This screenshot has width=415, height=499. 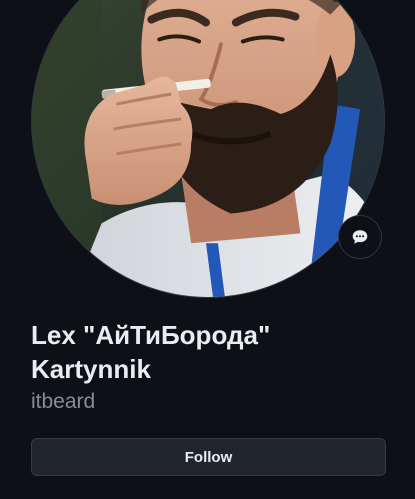 I want to click on speech-bubble-icon, so click(x=360, y=237).